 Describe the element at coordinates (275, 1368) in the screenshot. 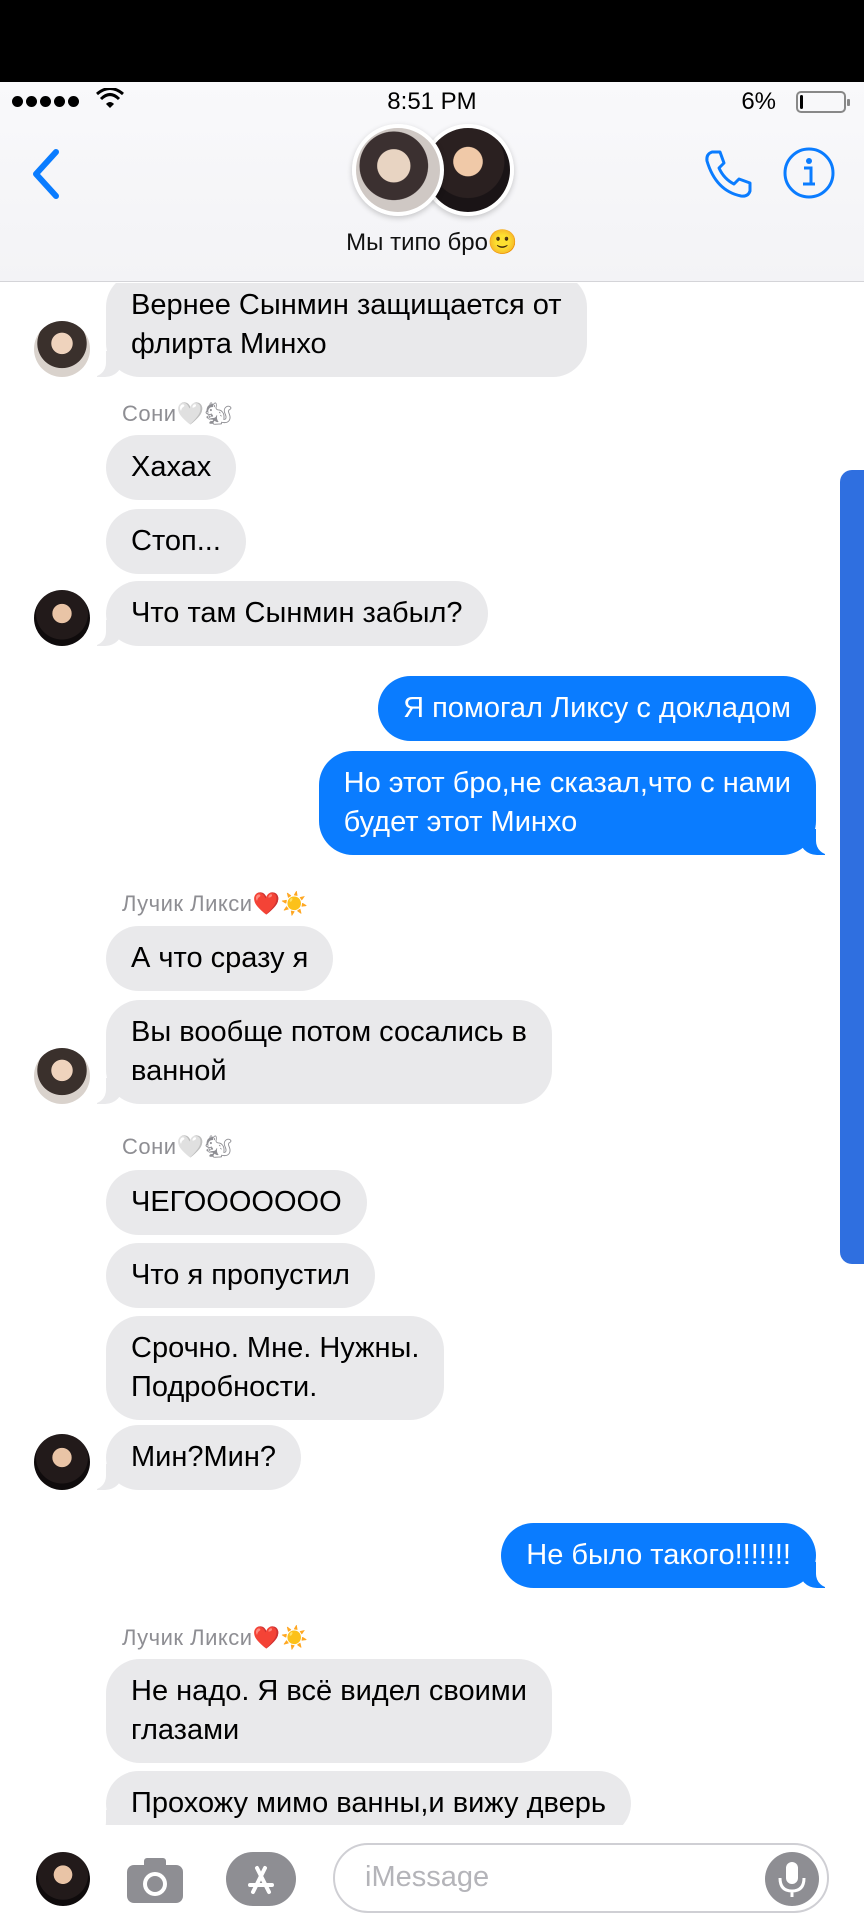

I see `incoming-message-bubble: Срочно. Мне. Нужны. Подробности.` at that location.